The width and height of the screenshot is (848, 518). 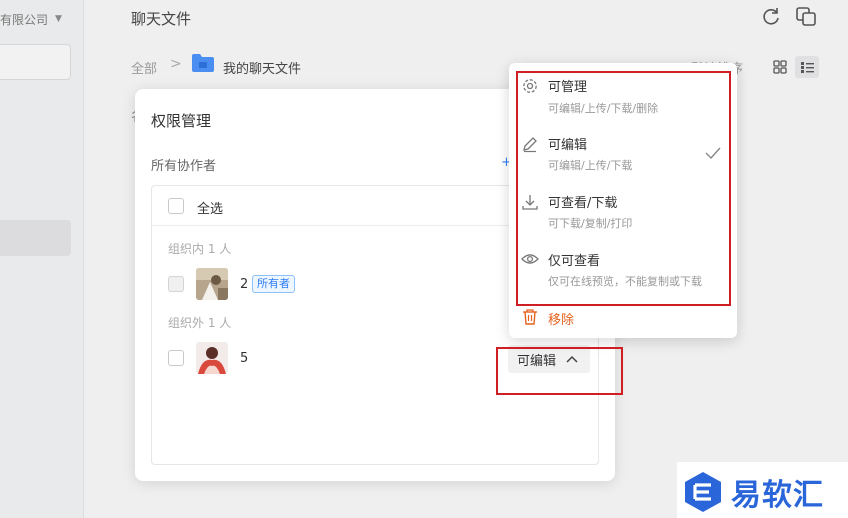 What do you see at coordinates (625, 281) in the screenshot?
I see `menu-item-desc: 仅可在线预览，不能复制或下载` at bounding box center [625, 281].